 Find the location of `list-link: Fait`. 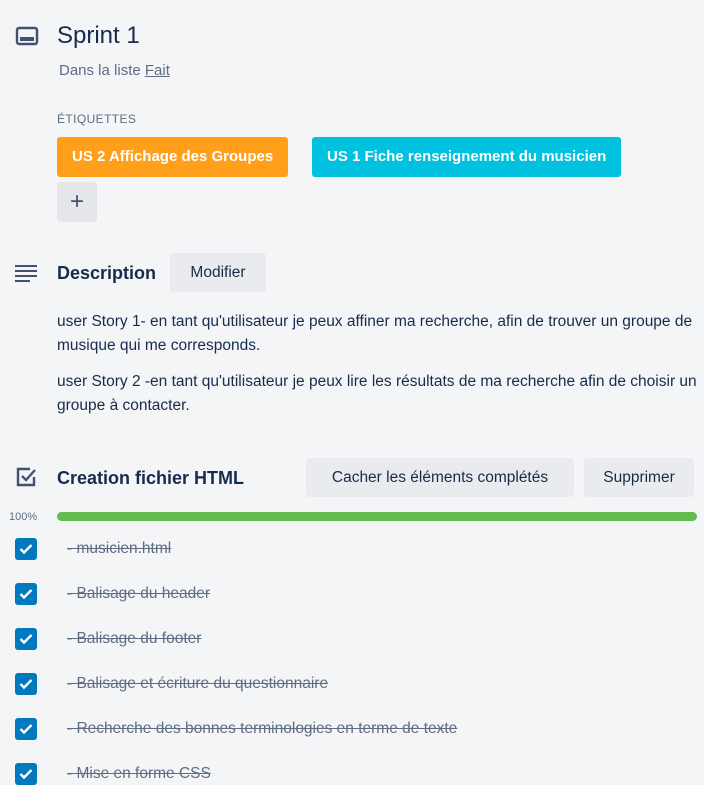

list-link: Fait is located at coordinates (157, 70).